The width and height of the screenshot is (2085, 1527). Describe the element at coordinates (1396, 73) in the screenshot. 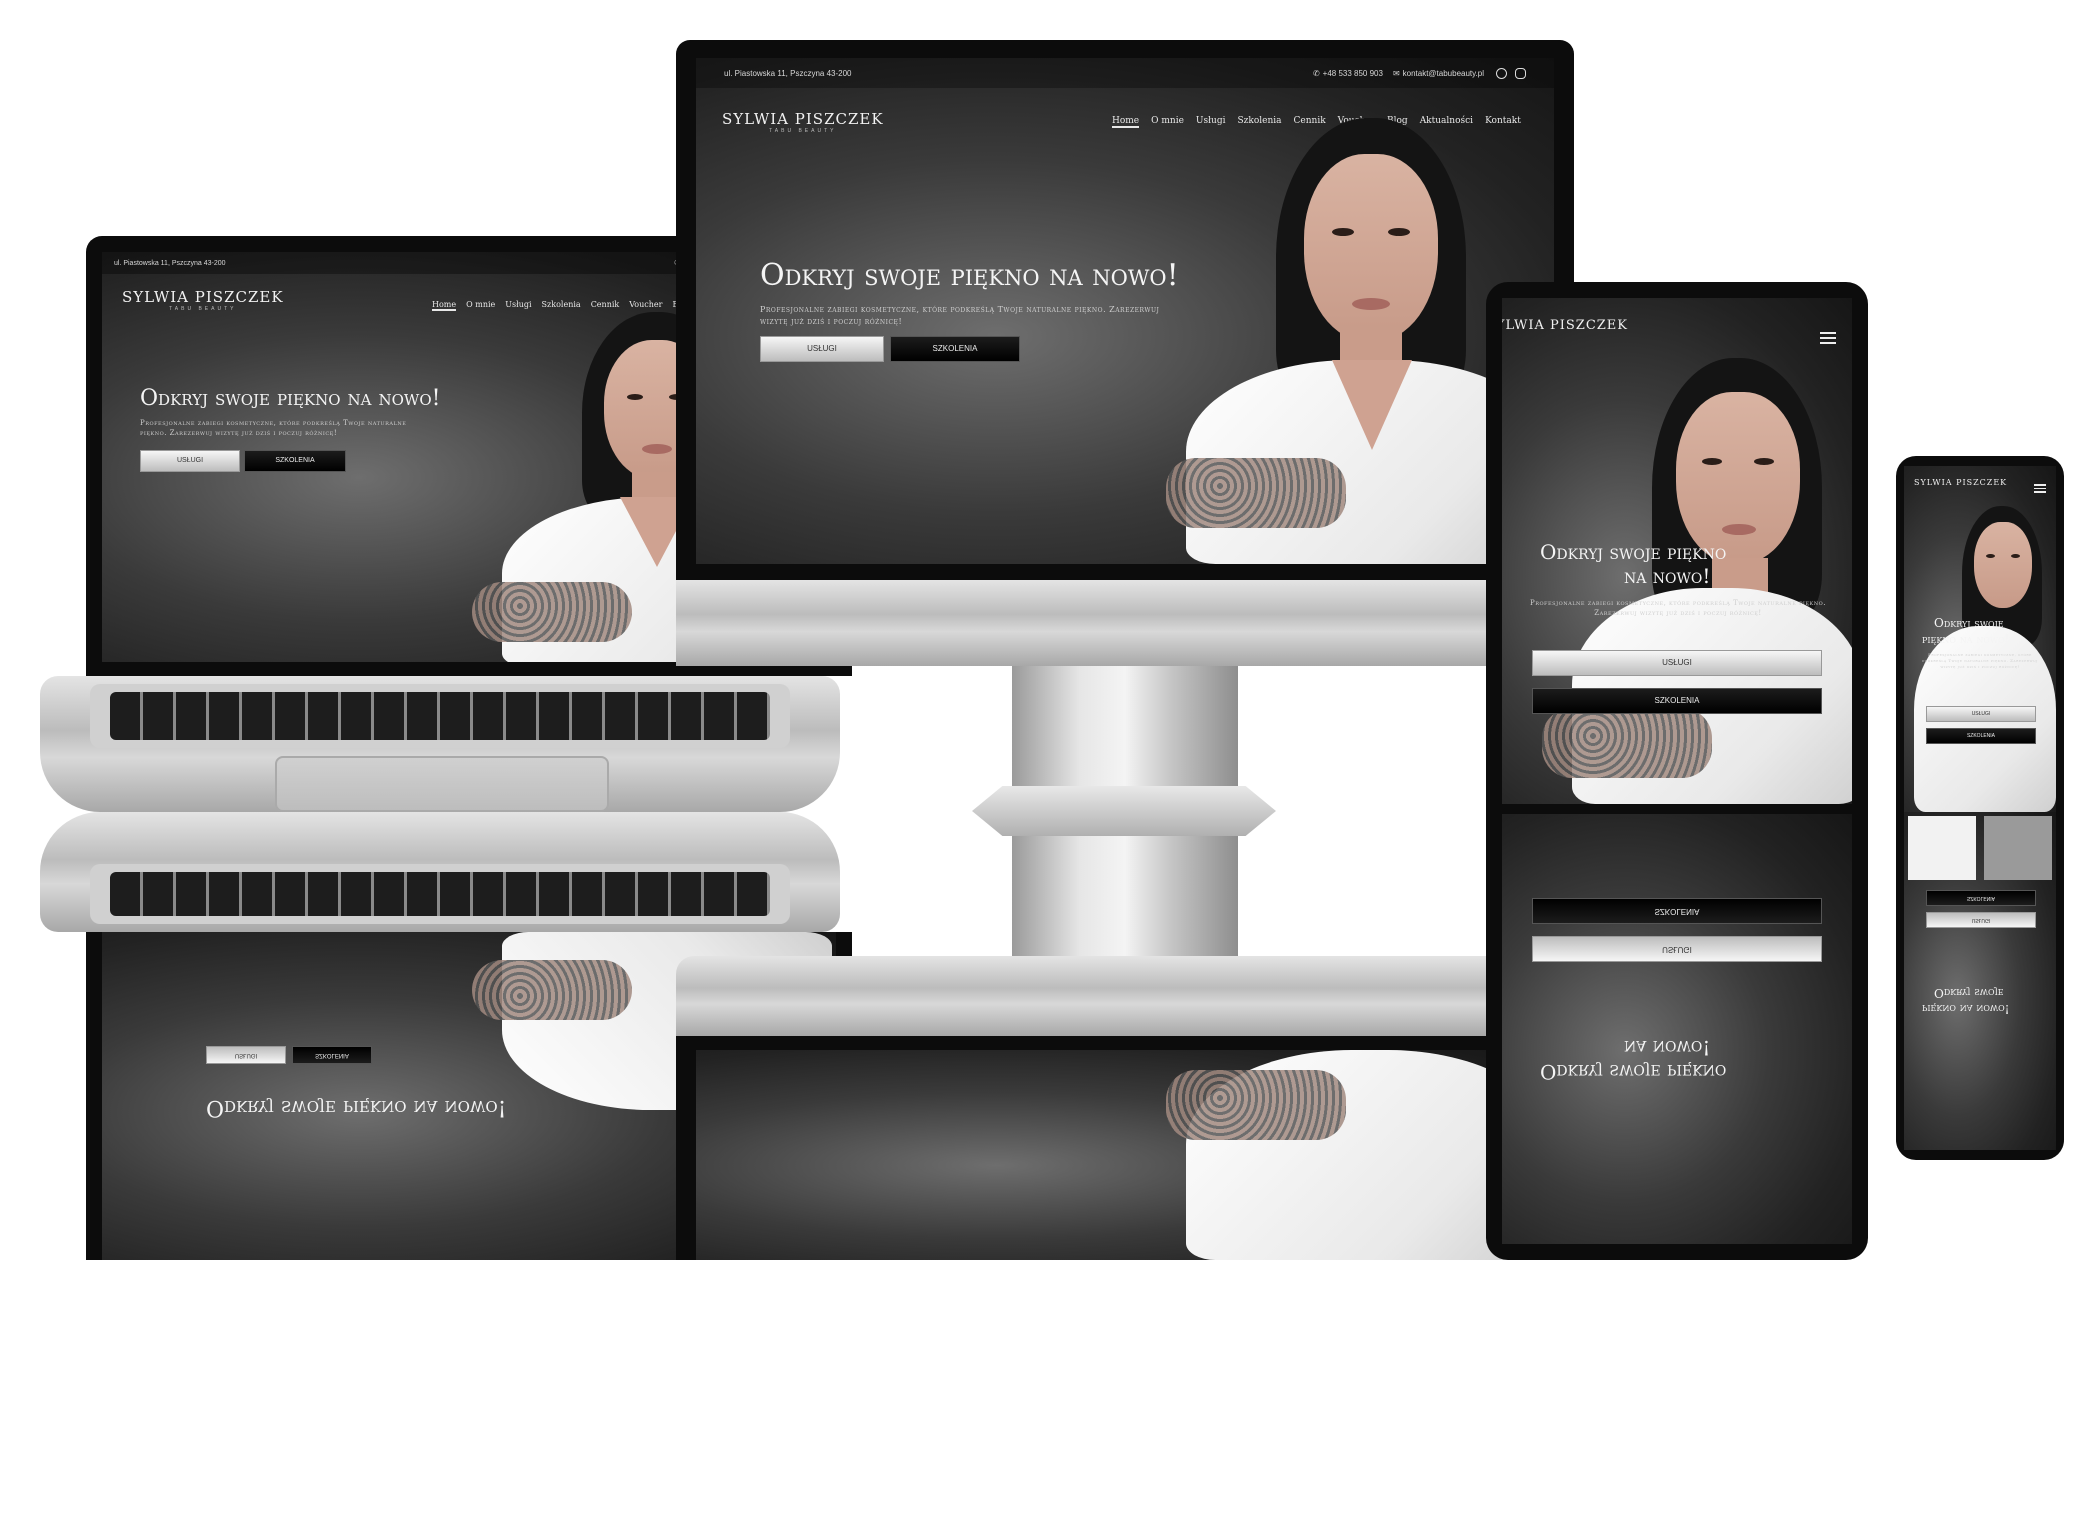

I see `mail-icon: ✉` at that location.